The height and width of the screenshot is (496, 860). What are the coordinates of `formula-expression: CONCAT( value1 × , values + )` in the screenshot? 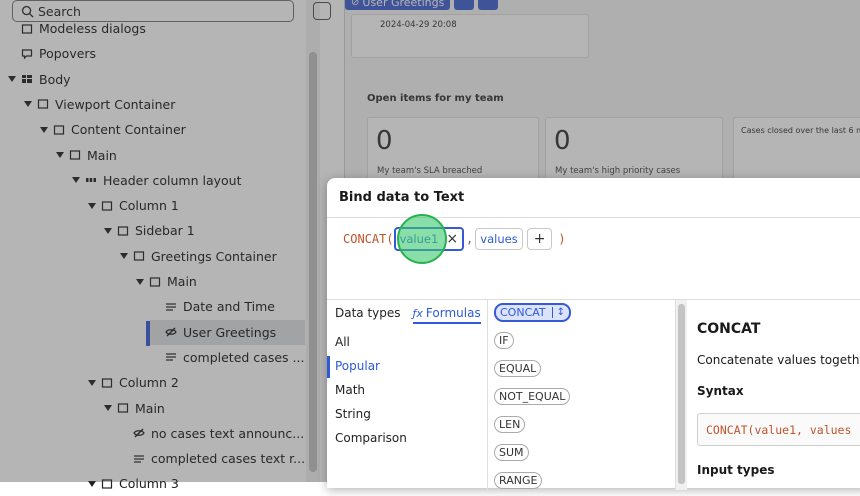 It's located at (454, 239).